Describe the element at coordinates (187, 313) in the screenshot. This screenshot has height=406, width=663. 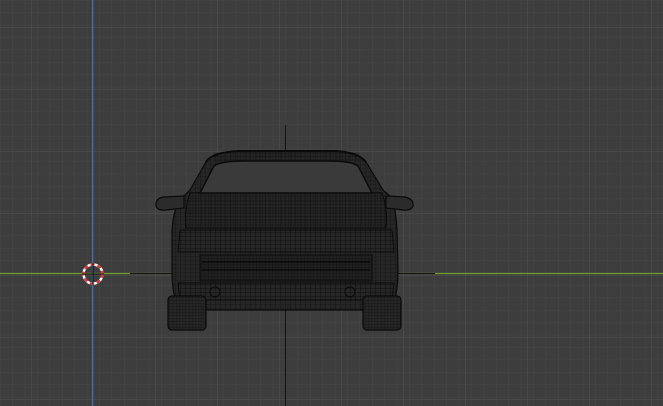
I see `left-front-wheel-mesh` at that location.